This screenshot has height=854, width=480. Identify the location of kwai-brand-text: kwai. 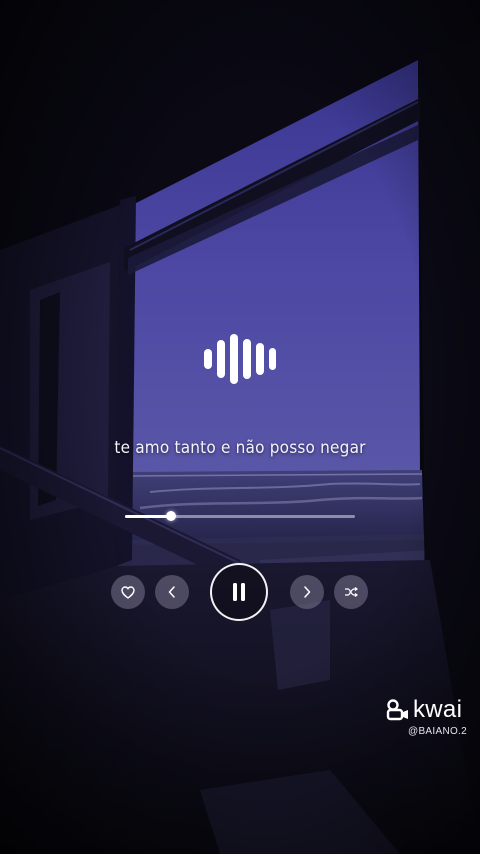
(438, 709).